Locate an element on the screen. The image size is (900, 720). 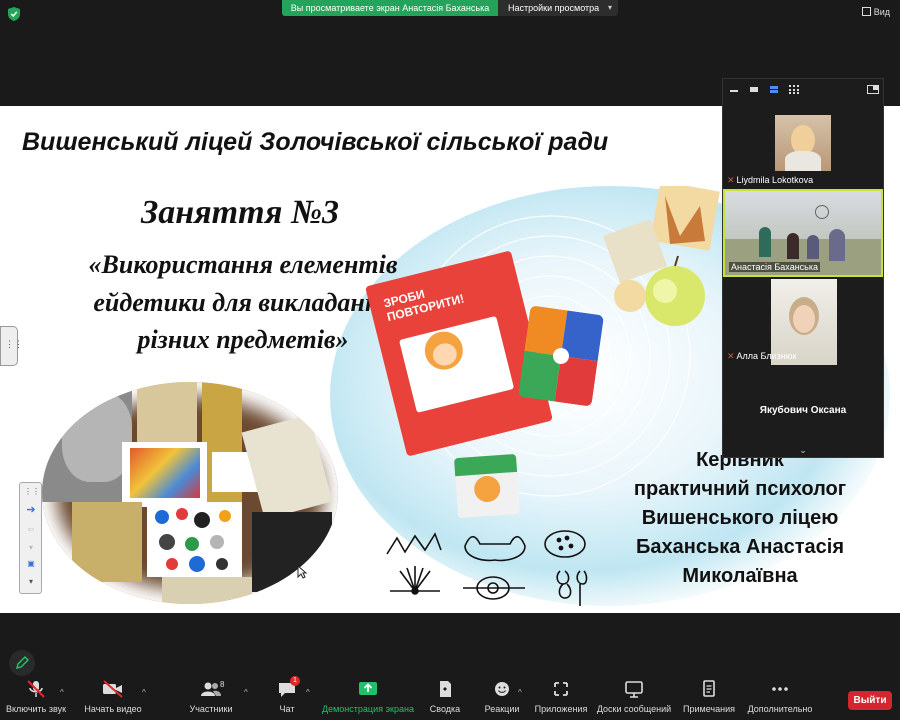
screen-icon: ▣ is located at coordinates (31, 564).